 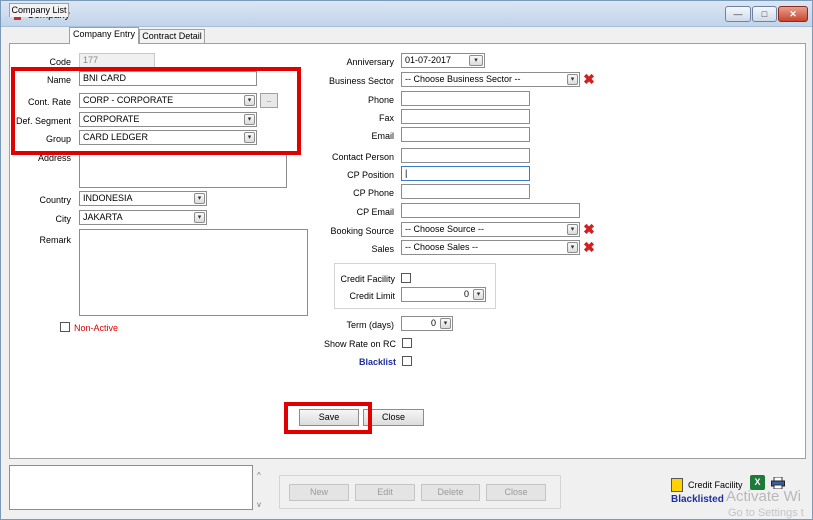 I want to click on city-select: JAKARTA ▾, so click(x=143, y=217).